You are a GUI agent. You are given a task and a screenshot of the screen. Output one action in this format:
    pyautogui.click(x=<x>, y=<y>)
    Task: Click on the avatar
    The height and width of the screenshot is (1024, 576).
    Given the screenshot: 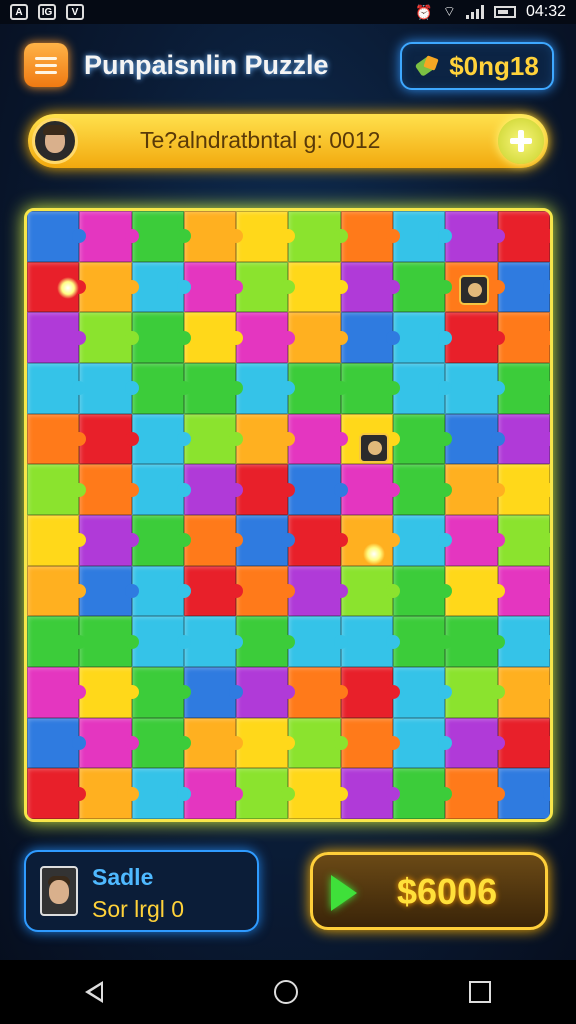 What is the action you would take?
    pyautogui.click(x=55, y=141)
    